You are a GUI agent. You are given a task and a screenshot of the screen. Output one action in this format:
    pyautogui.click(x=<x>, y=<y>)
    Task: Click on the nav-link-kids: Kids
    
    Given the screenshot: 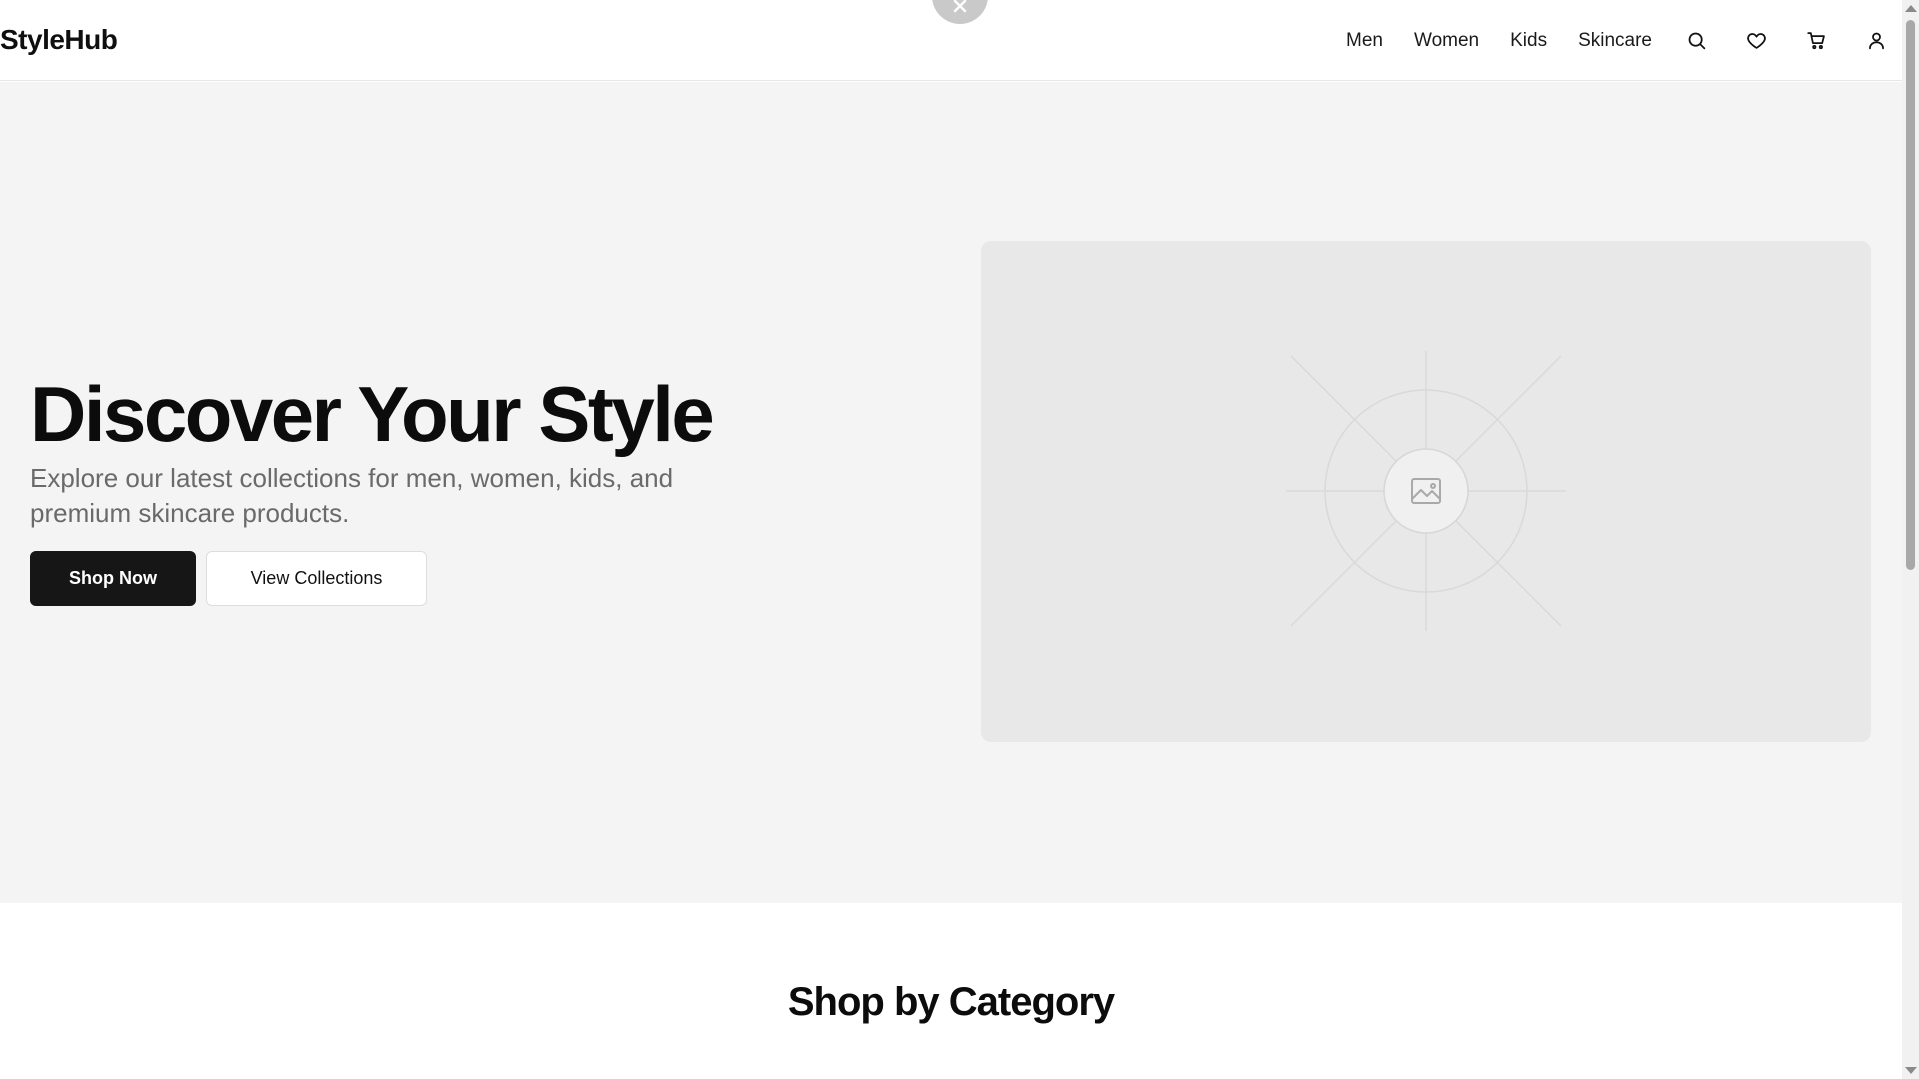 What is the action you would take?
    pyautogui.click(x=1528, y=41)
    